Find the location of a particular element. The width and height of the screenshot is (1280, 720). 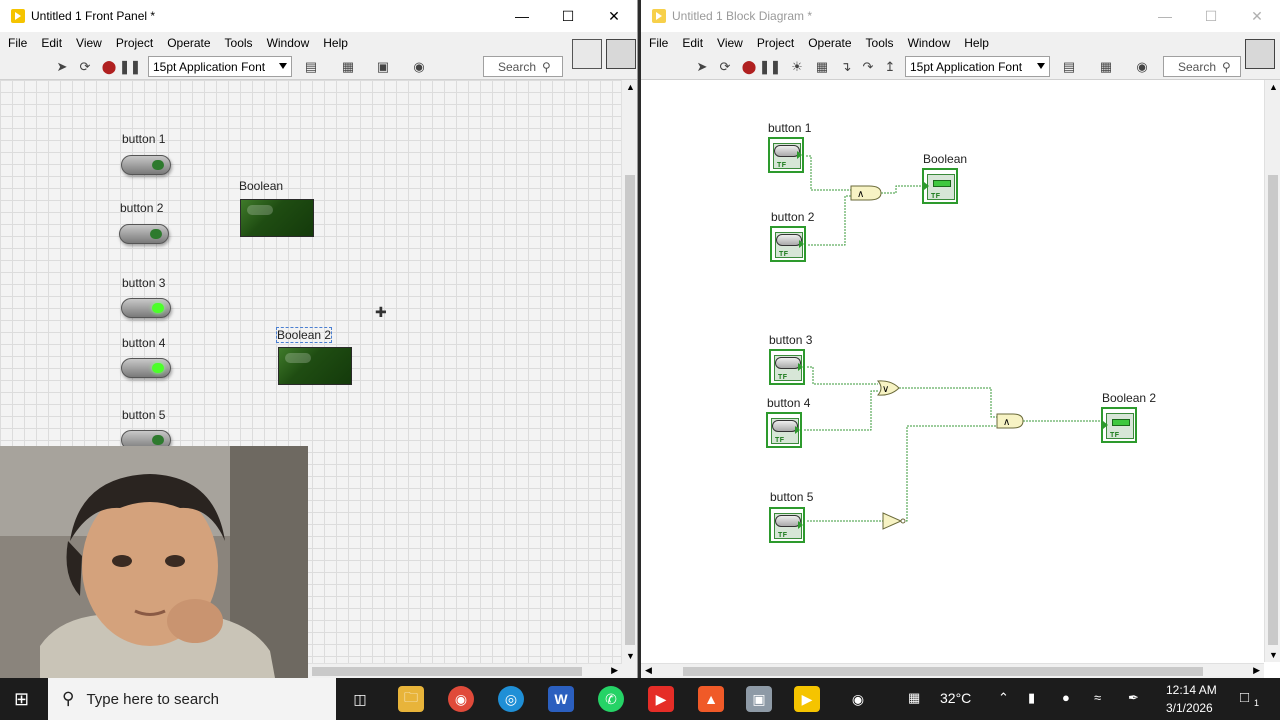

notification-icon: □ is located at coordinates (1244, 697).